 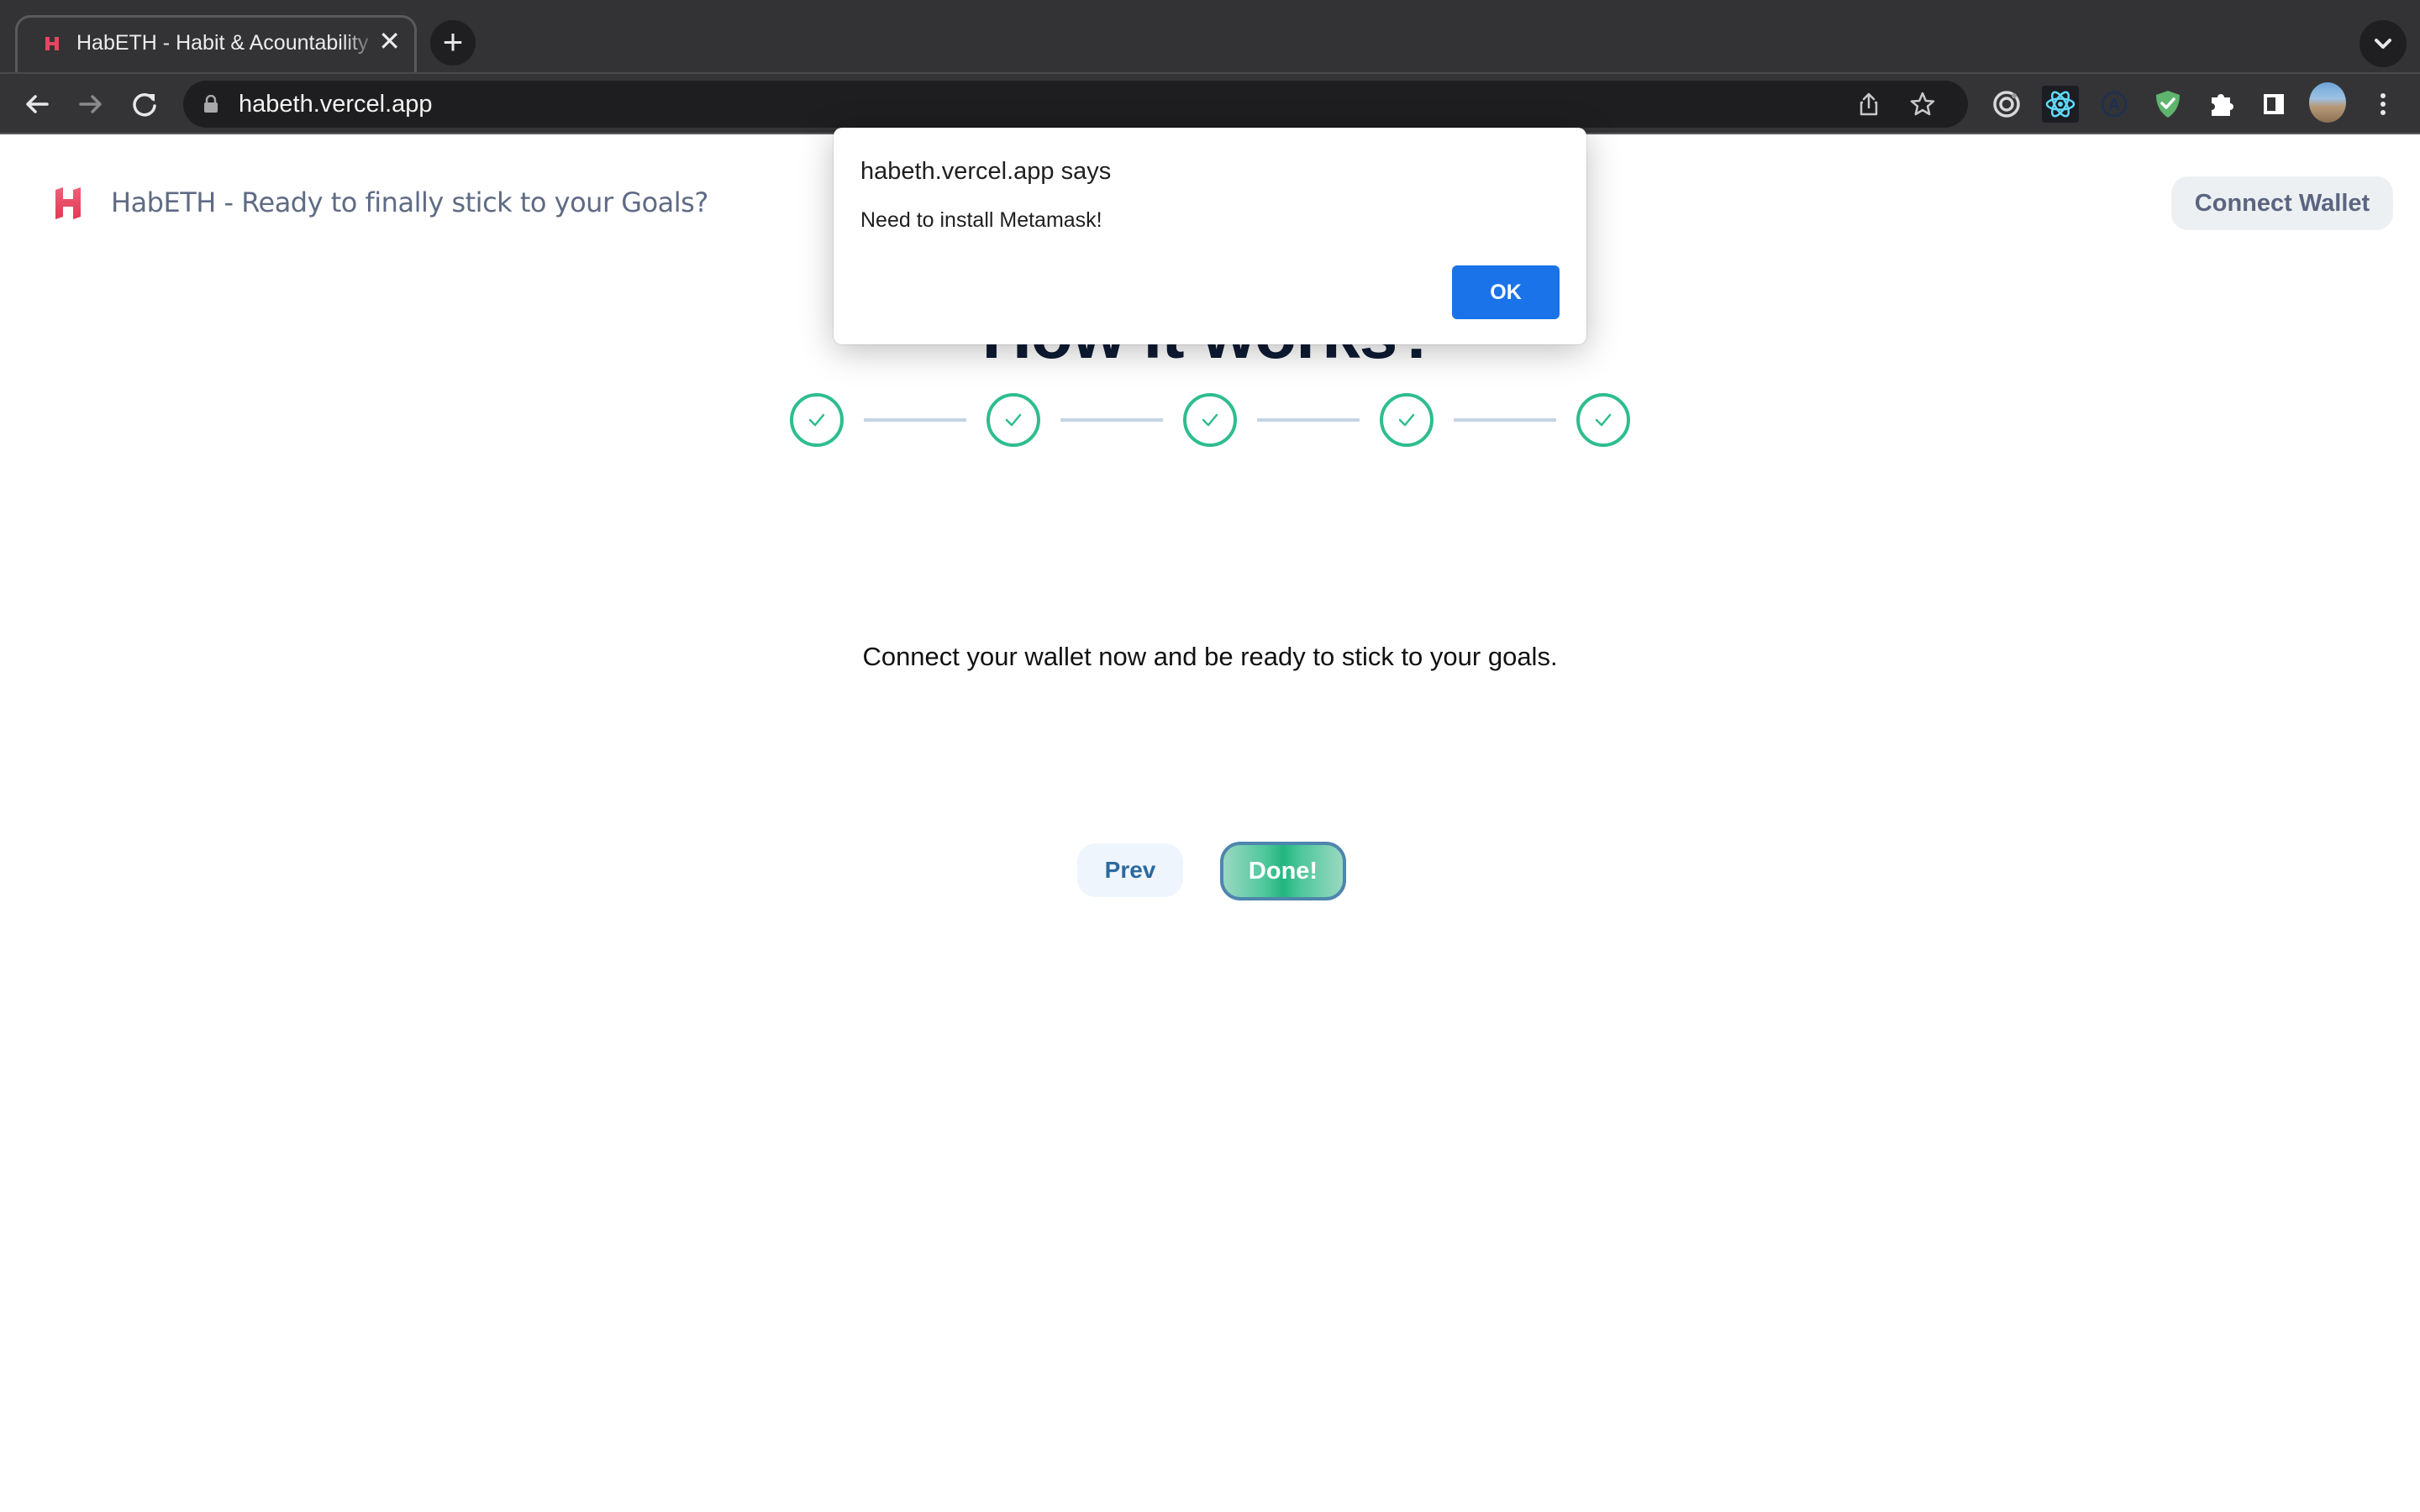 I want to click on react-devtools-extension, so click(x=2060, y=104).